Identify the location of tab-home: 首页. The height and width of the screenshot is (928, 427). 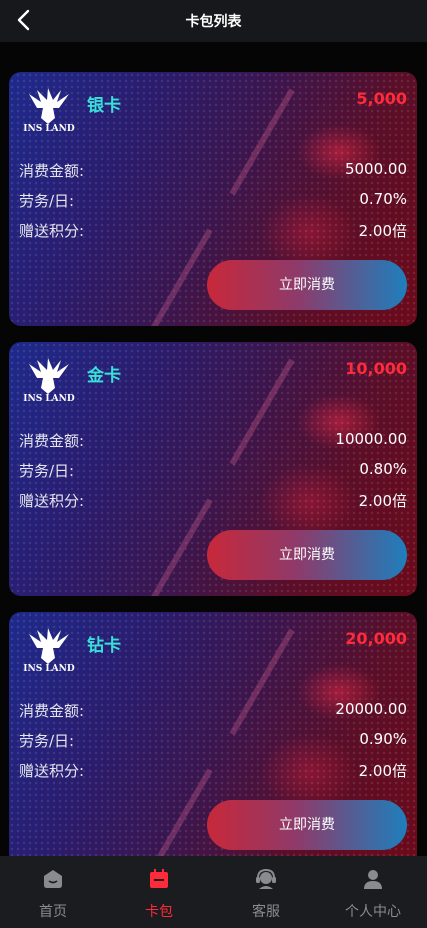
(53, 892).